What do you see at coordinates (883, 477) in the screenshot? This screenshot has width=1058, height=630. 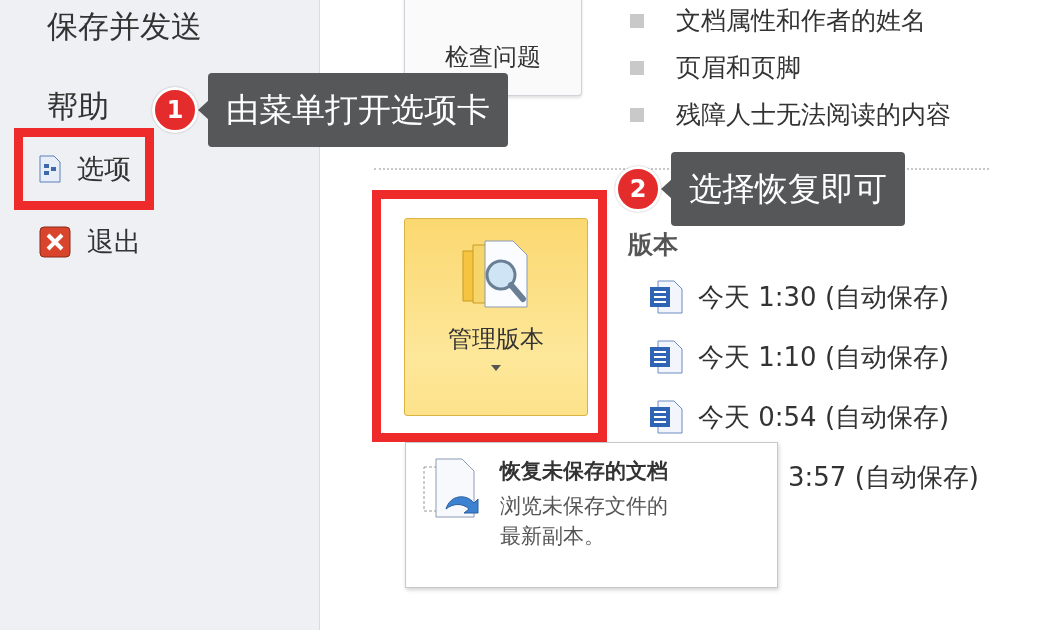 I see `version-entry: 3:57 (自动保存)` at bounding box center [883, 477].